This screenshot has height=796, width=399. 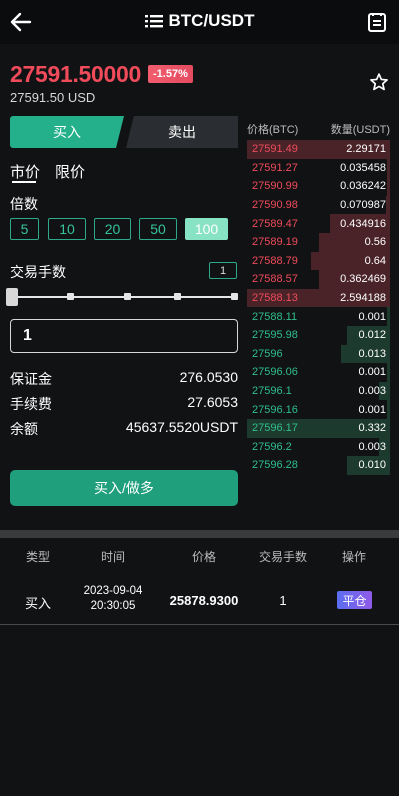 I want to click on ask-row: 27590.99 0.036242, so click(x=318, y=186).